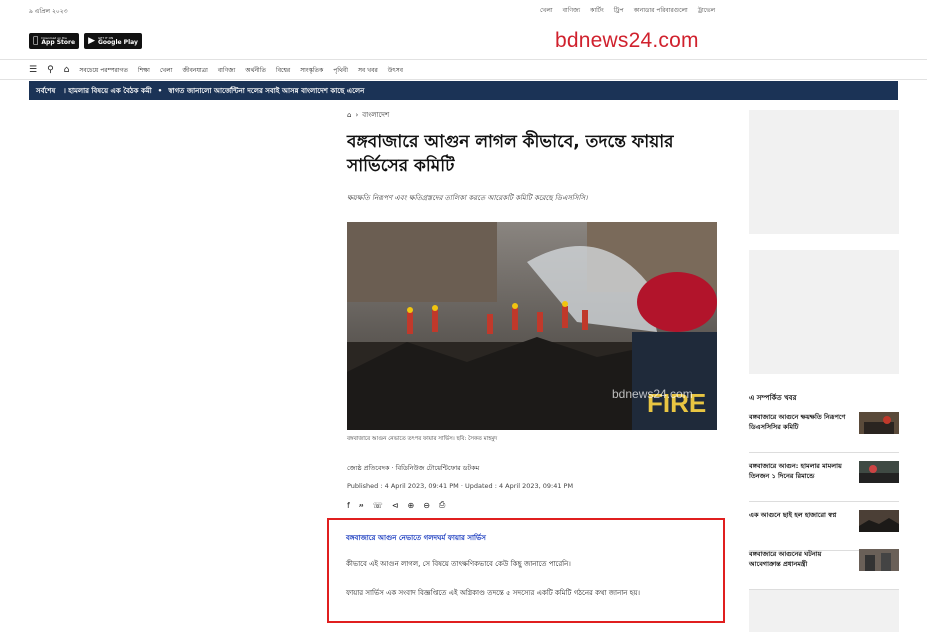  I want to click on updated-date: Updated : 4 April 2023, 09:41 PM, so click(519, 486).